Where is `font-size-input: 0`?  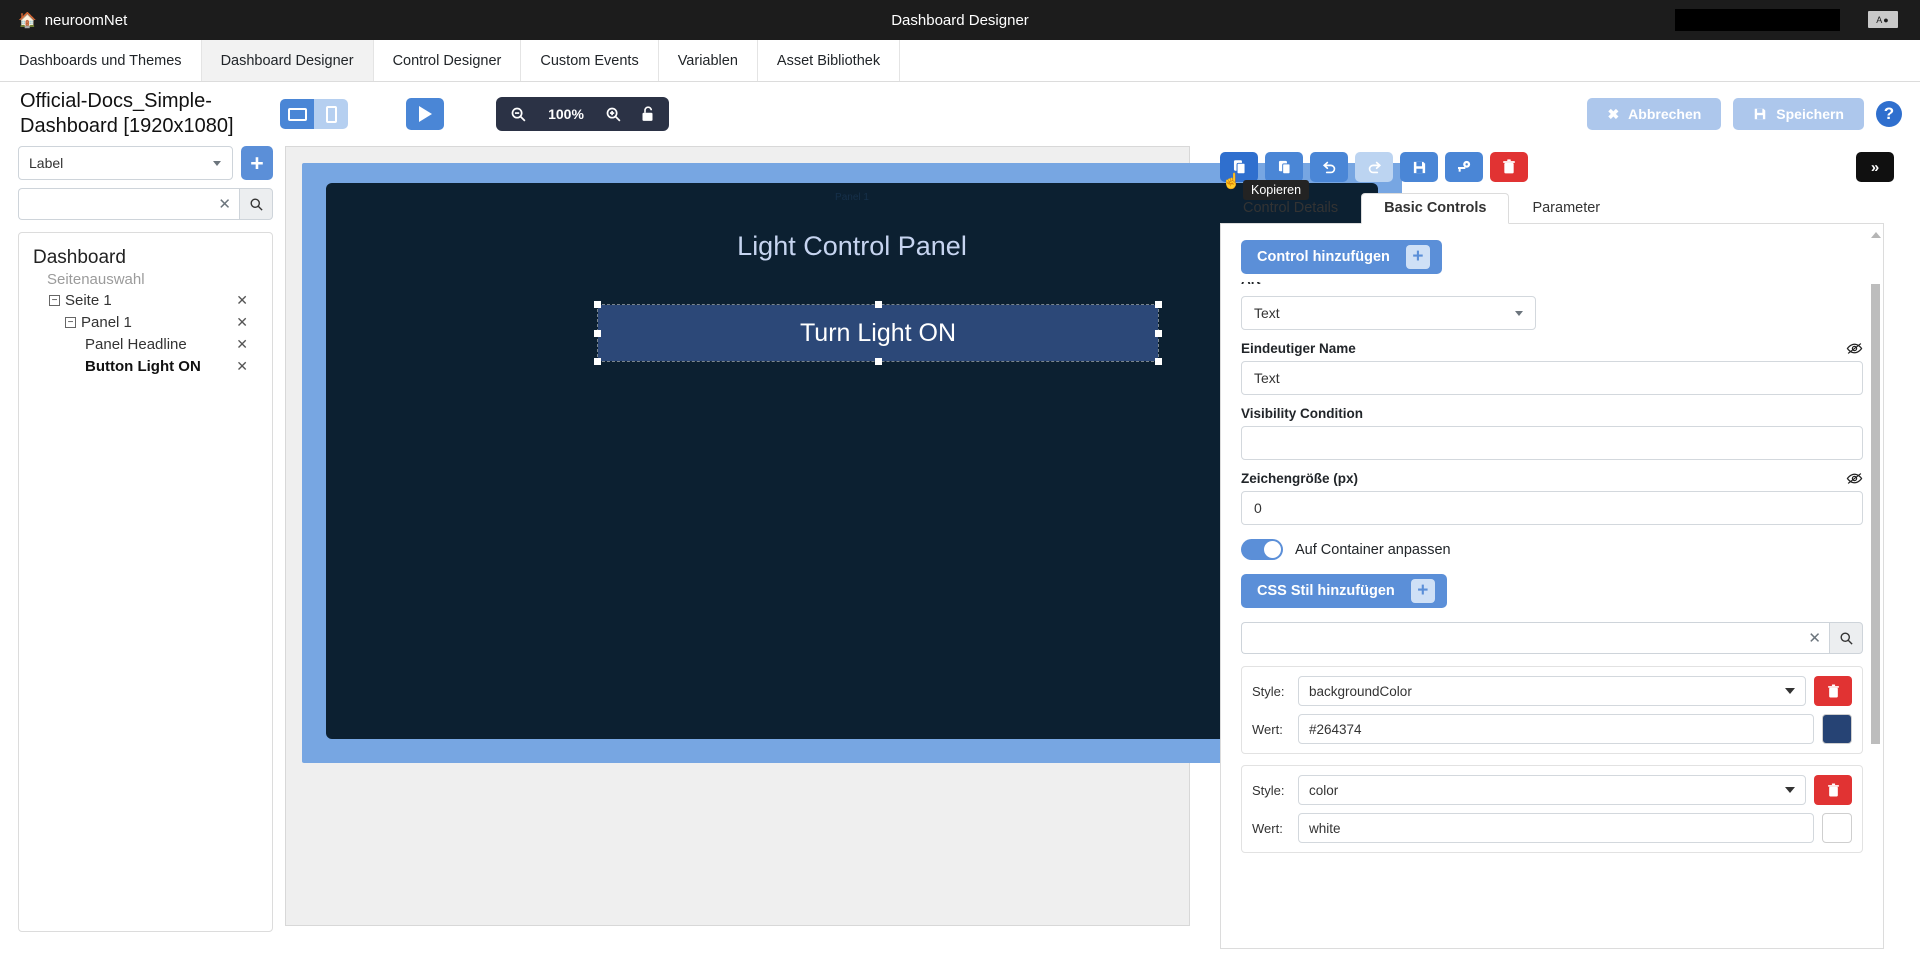
font-size-input: 0 is located at coordinates (1552, 508).